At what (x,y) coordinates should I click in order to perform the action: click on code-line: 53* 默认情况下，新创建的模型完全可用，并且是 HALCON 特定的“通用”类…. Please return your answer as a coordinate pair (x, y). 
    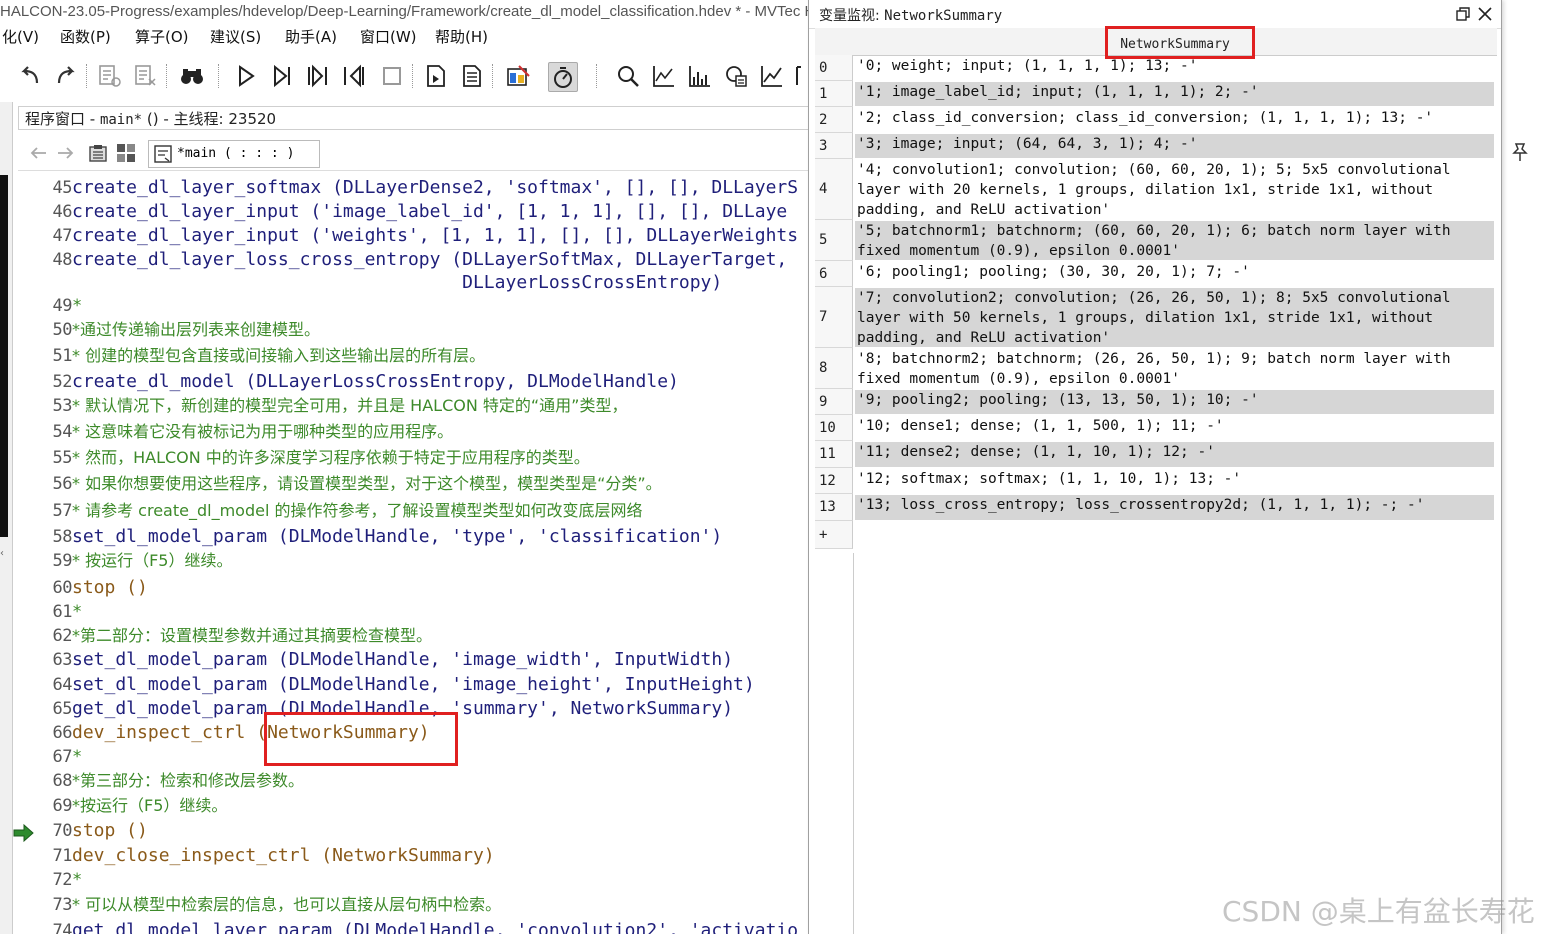
    Looking at the image, I should click on (323, 406).